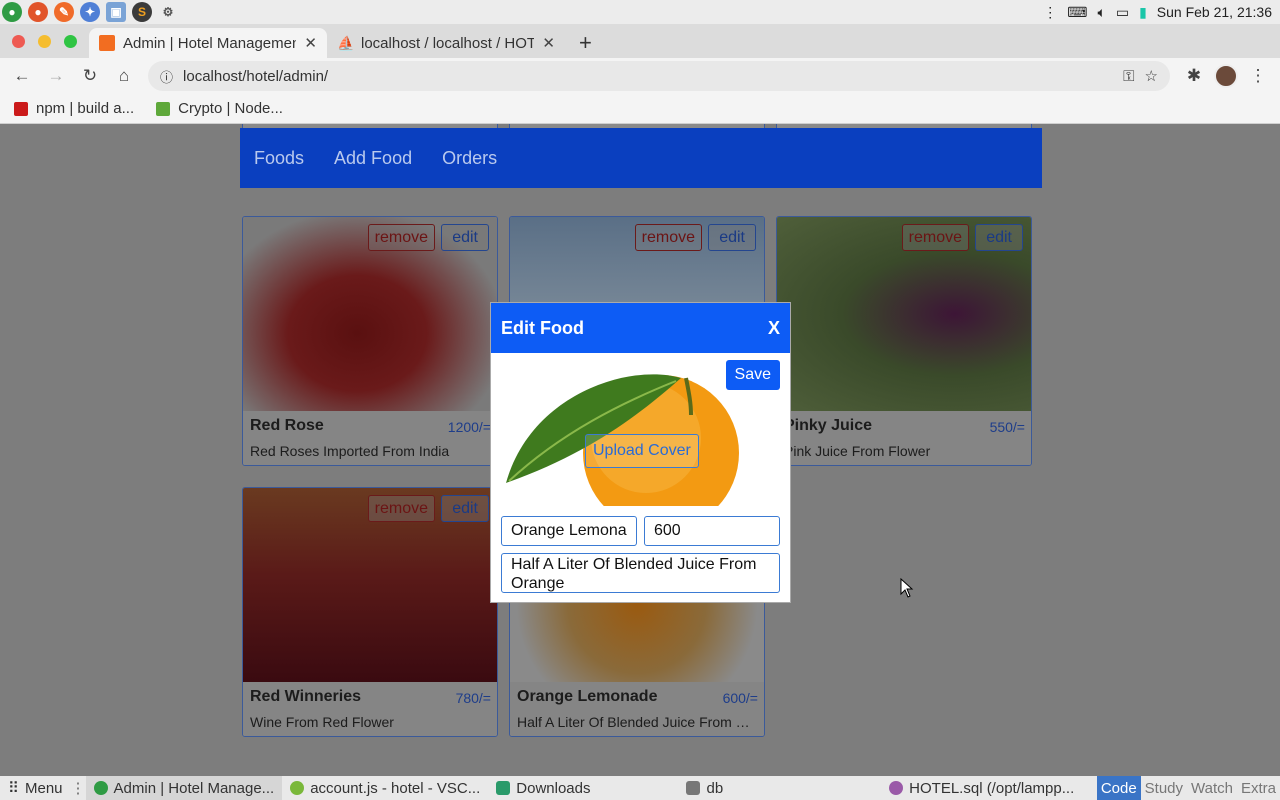 This screenshot has width=1280, height=800. Describe the element at coordinates (469, 158) in the screenshot. I see `nav-orders: Orders` at that location.